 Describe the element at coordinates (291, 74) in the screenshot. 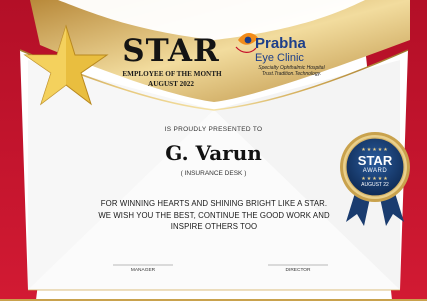

I see `logo-tagline-2: Trust.Tradition.Technology.` at that location.